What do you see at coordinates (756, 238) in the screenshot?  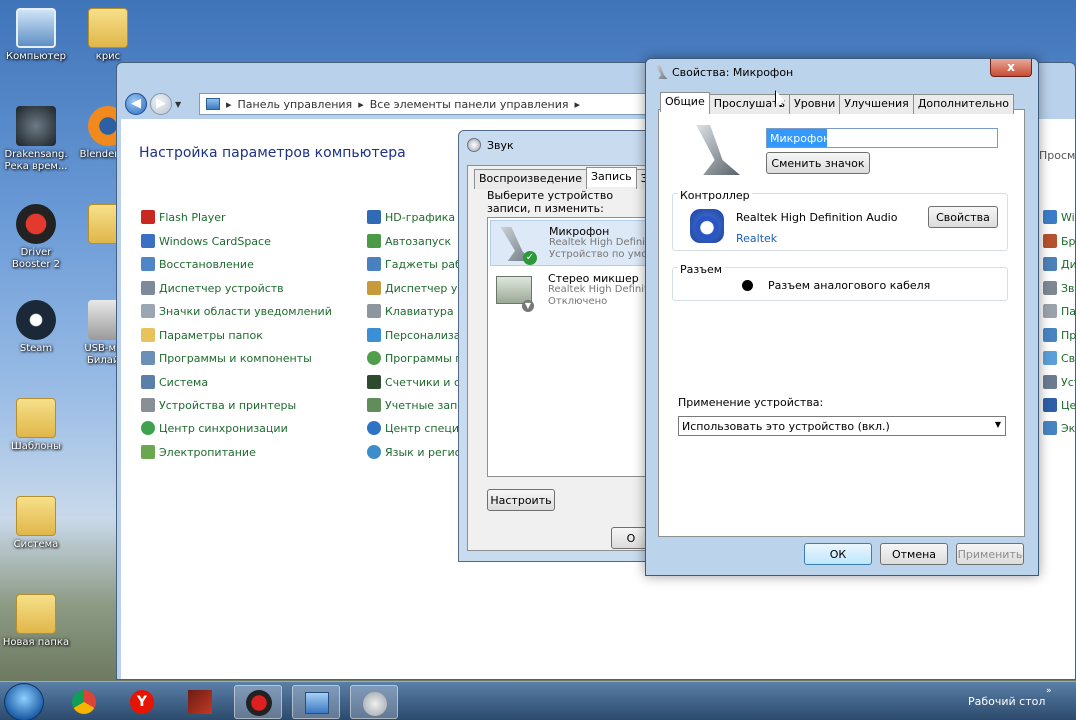 I see `controller-vendor-link: Realtek` at bounding box center [756, 238].